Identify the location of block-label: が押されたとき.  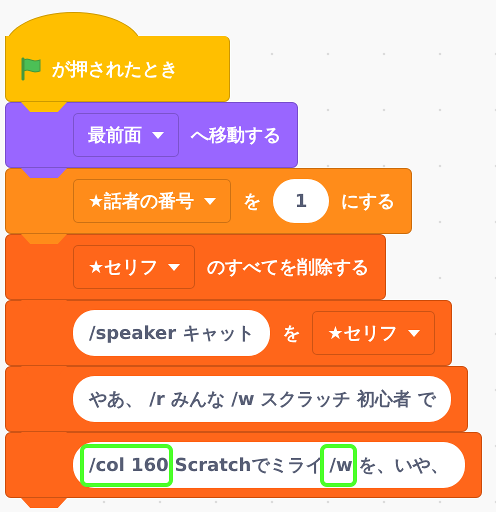
(115, 69).